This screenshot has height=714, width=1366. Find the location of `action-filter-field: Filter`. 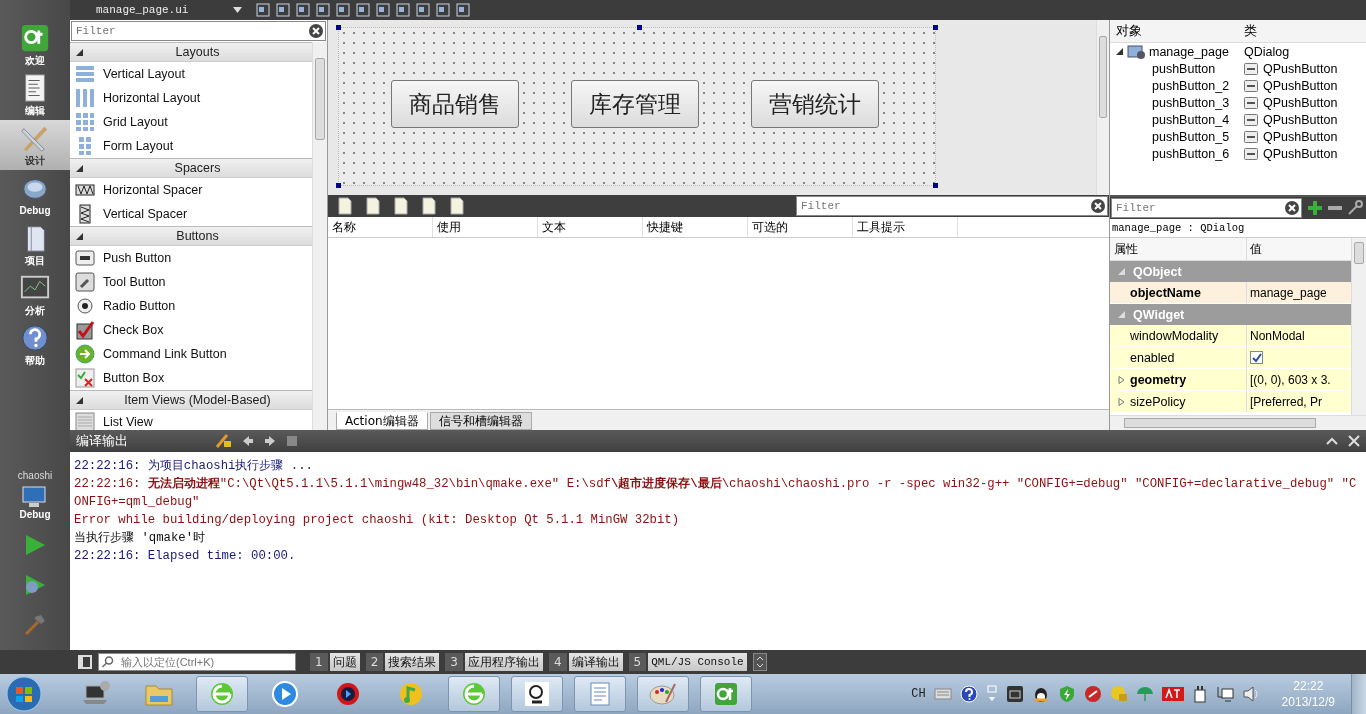

action-filter-field: Filter is located at coordinates (952, 206).